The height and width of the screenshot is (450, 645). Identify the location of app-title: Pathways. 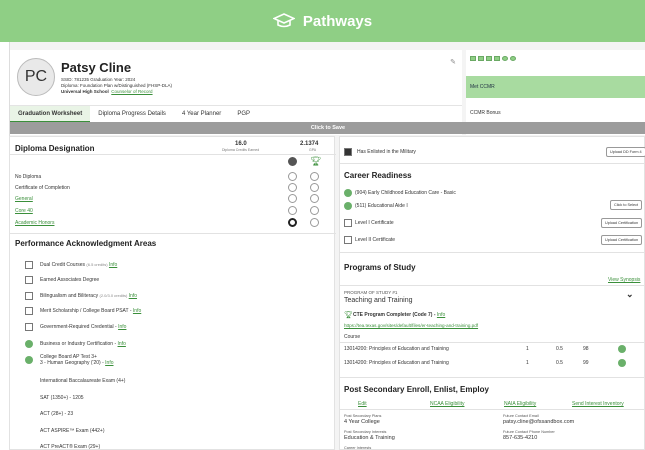
(337, 21).